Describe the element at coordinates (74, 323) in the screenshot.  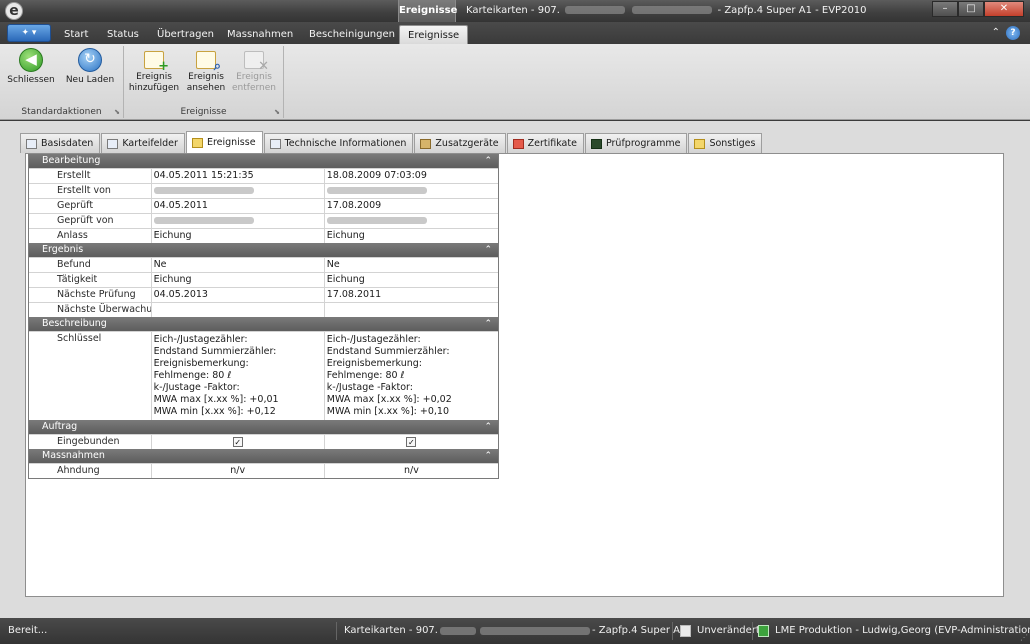
I see `category-label: Beschreibung` at that location.